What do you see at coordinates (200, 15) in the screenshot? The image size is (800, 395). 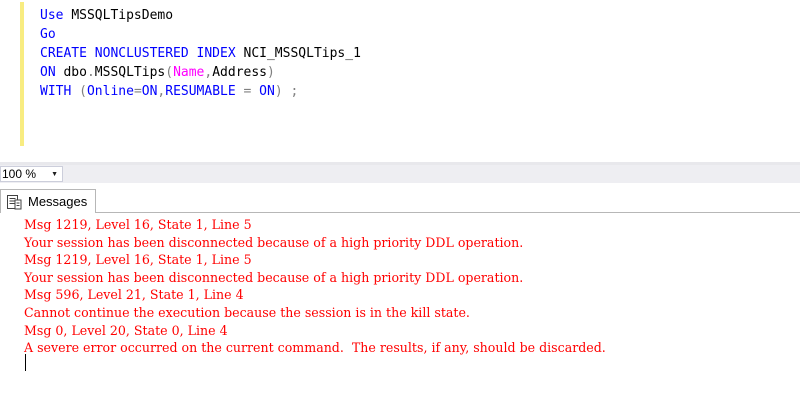 I see `code-line: Use MSSQLTipsDemo` at bounding box center [200, 15].